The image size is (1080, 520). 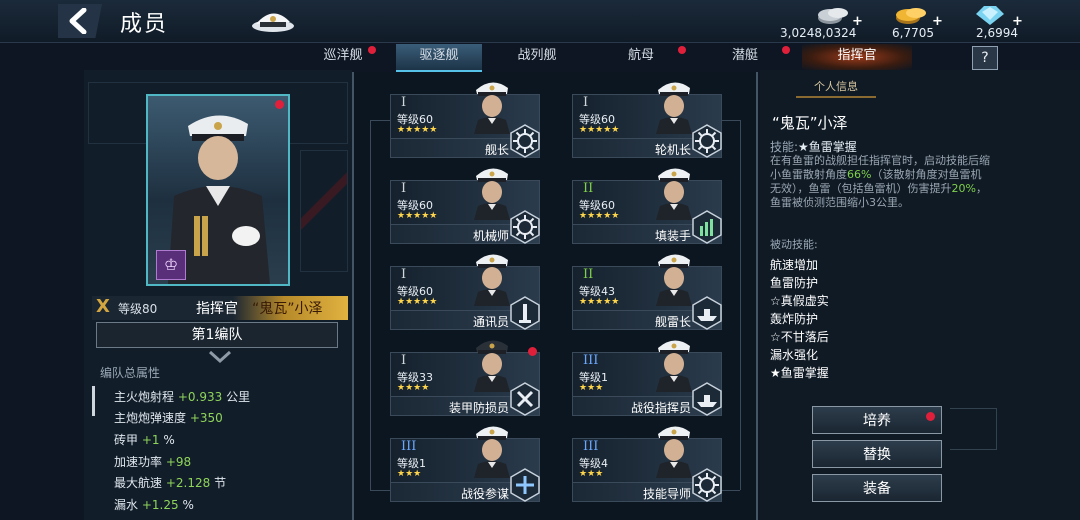 I want to click on train-button: 培养, so click(x=877, y=420).